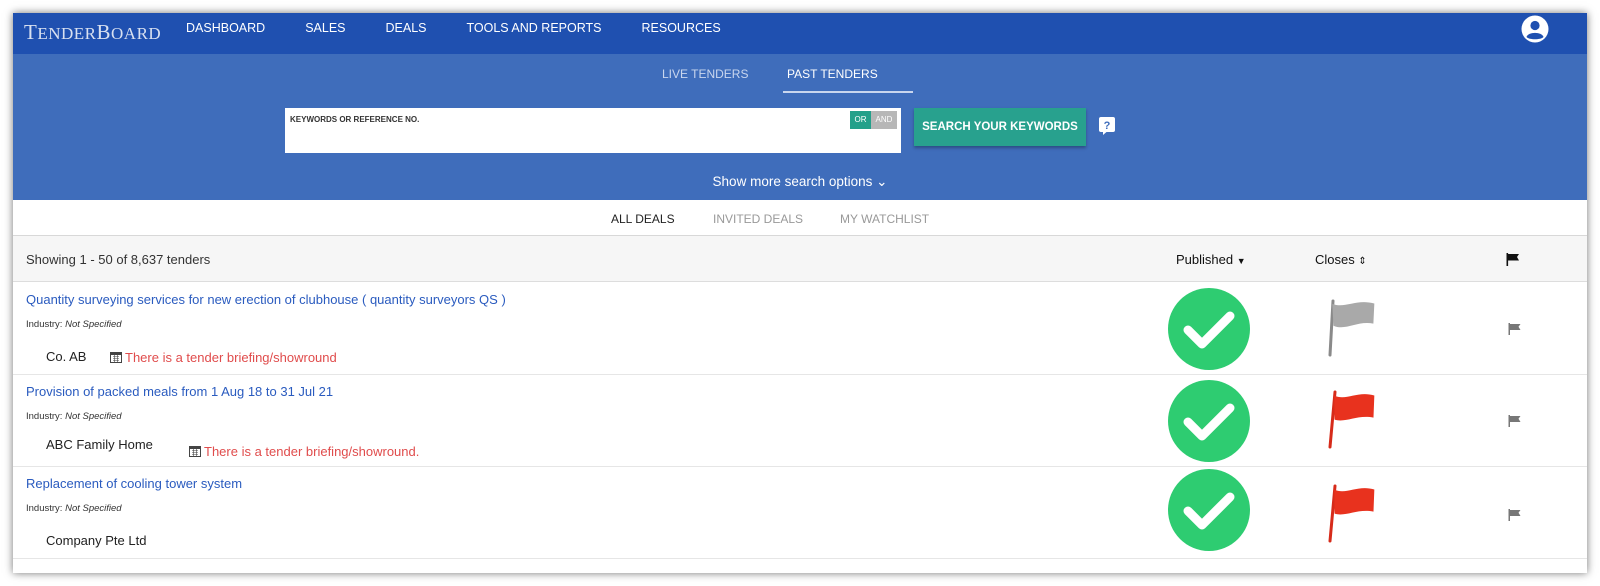  I want to click on tab-my-watchlist: MY WATCHLIST, so click(884, 219).